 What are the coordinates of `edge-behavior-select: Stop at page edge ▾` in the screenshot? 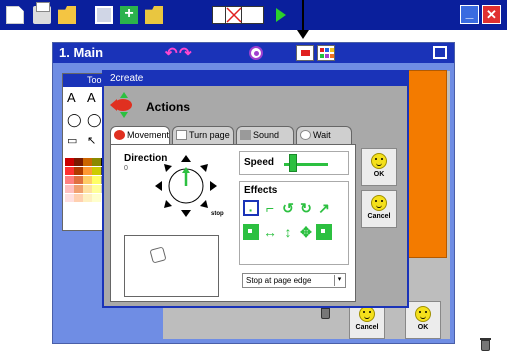 It's located at (294, 280).